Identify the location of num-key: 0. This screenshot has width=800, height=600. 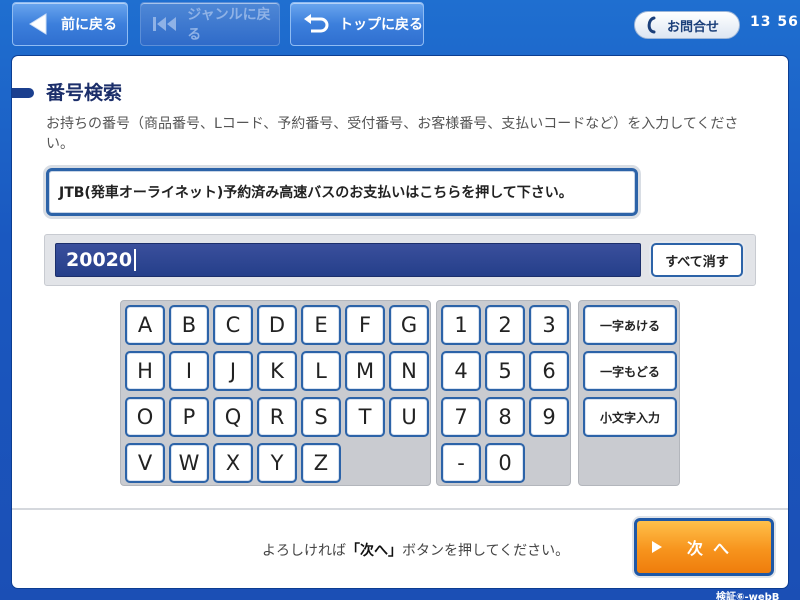
(505, 463).